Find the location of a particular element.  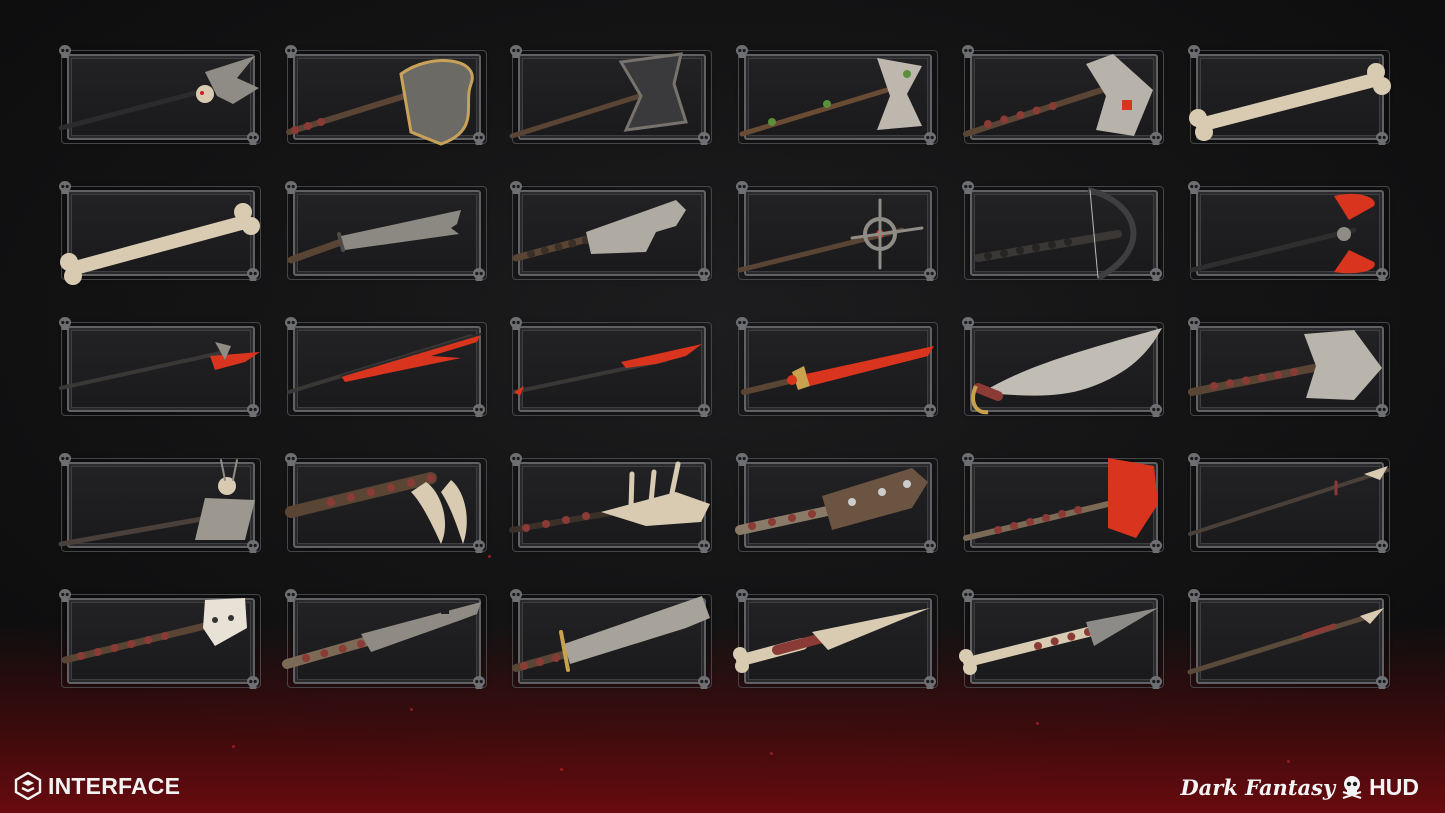

brand-title: Dark Fantasy is located at coordinates (1258, 787).